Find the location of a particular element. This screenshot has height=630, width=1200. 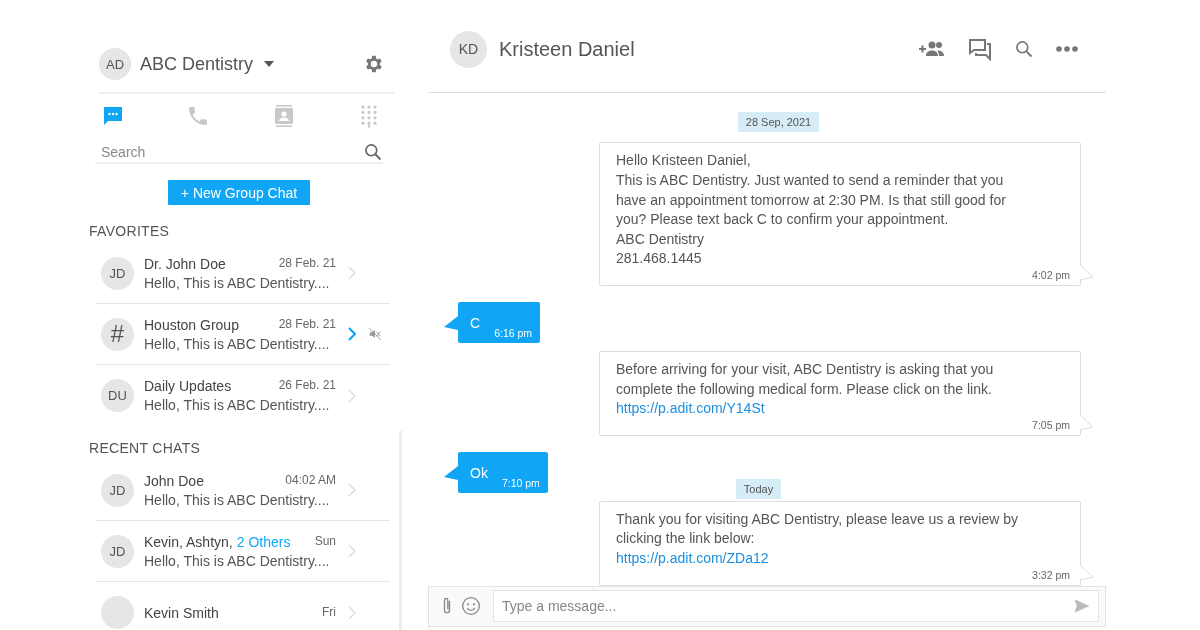

message-text: Thank you for visiting ABC Dentistry, please leave us a review by is located at coordinates (818, 519).